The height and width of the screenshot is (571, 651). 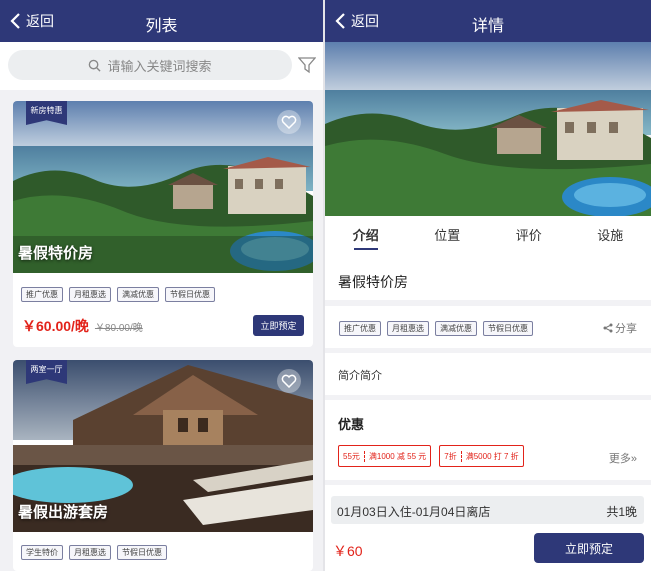 I want to click on share-button: 分享, so click(x=620, y=328).